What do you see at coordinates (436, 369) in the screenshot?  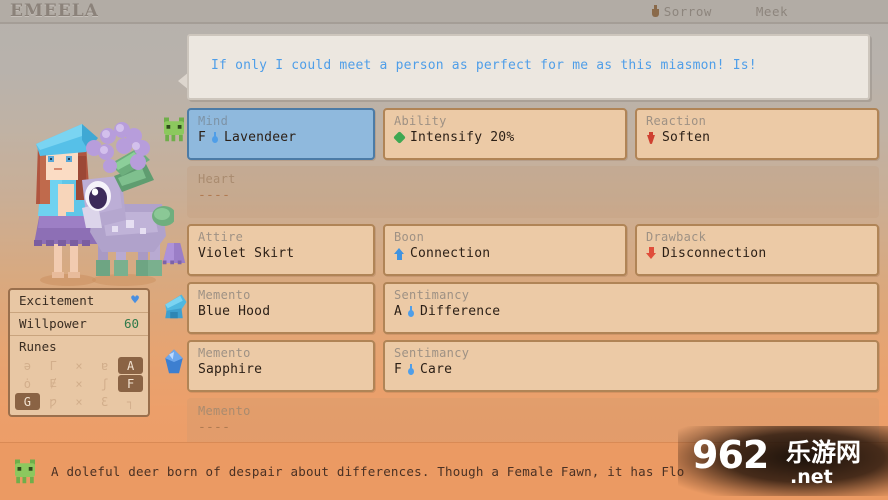 I see `slot-value: Care` at bounding box center [436, 369].